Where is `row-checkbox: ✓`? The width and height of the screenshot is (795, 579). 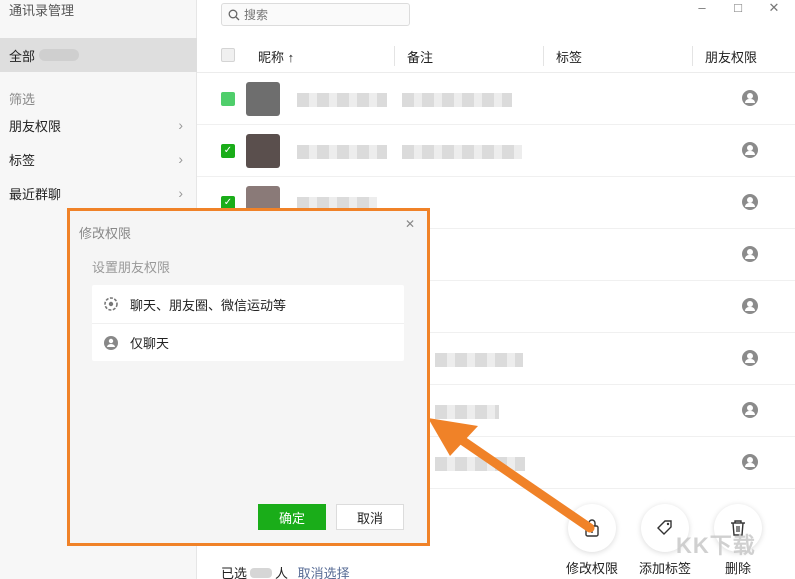
row-checkbox: ✓ is located at coordinates (228, 151).